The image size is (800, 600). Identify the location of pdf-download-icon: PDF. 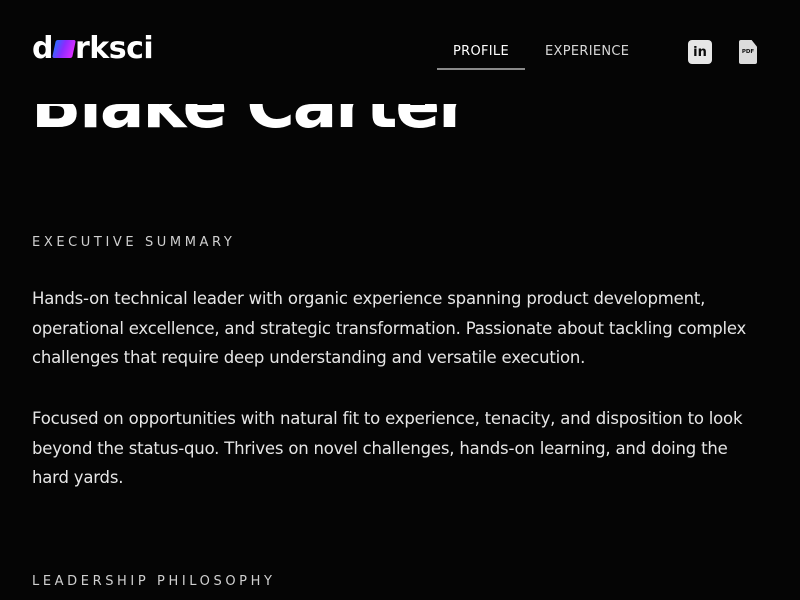
(748, 52).